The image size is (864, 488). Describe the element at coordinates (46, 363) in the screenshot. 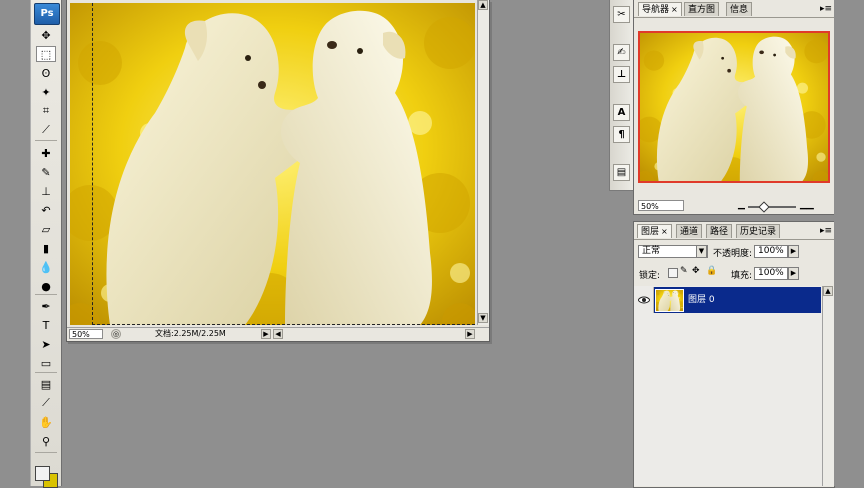

I see `shape-tool-button: ▭` at that location.